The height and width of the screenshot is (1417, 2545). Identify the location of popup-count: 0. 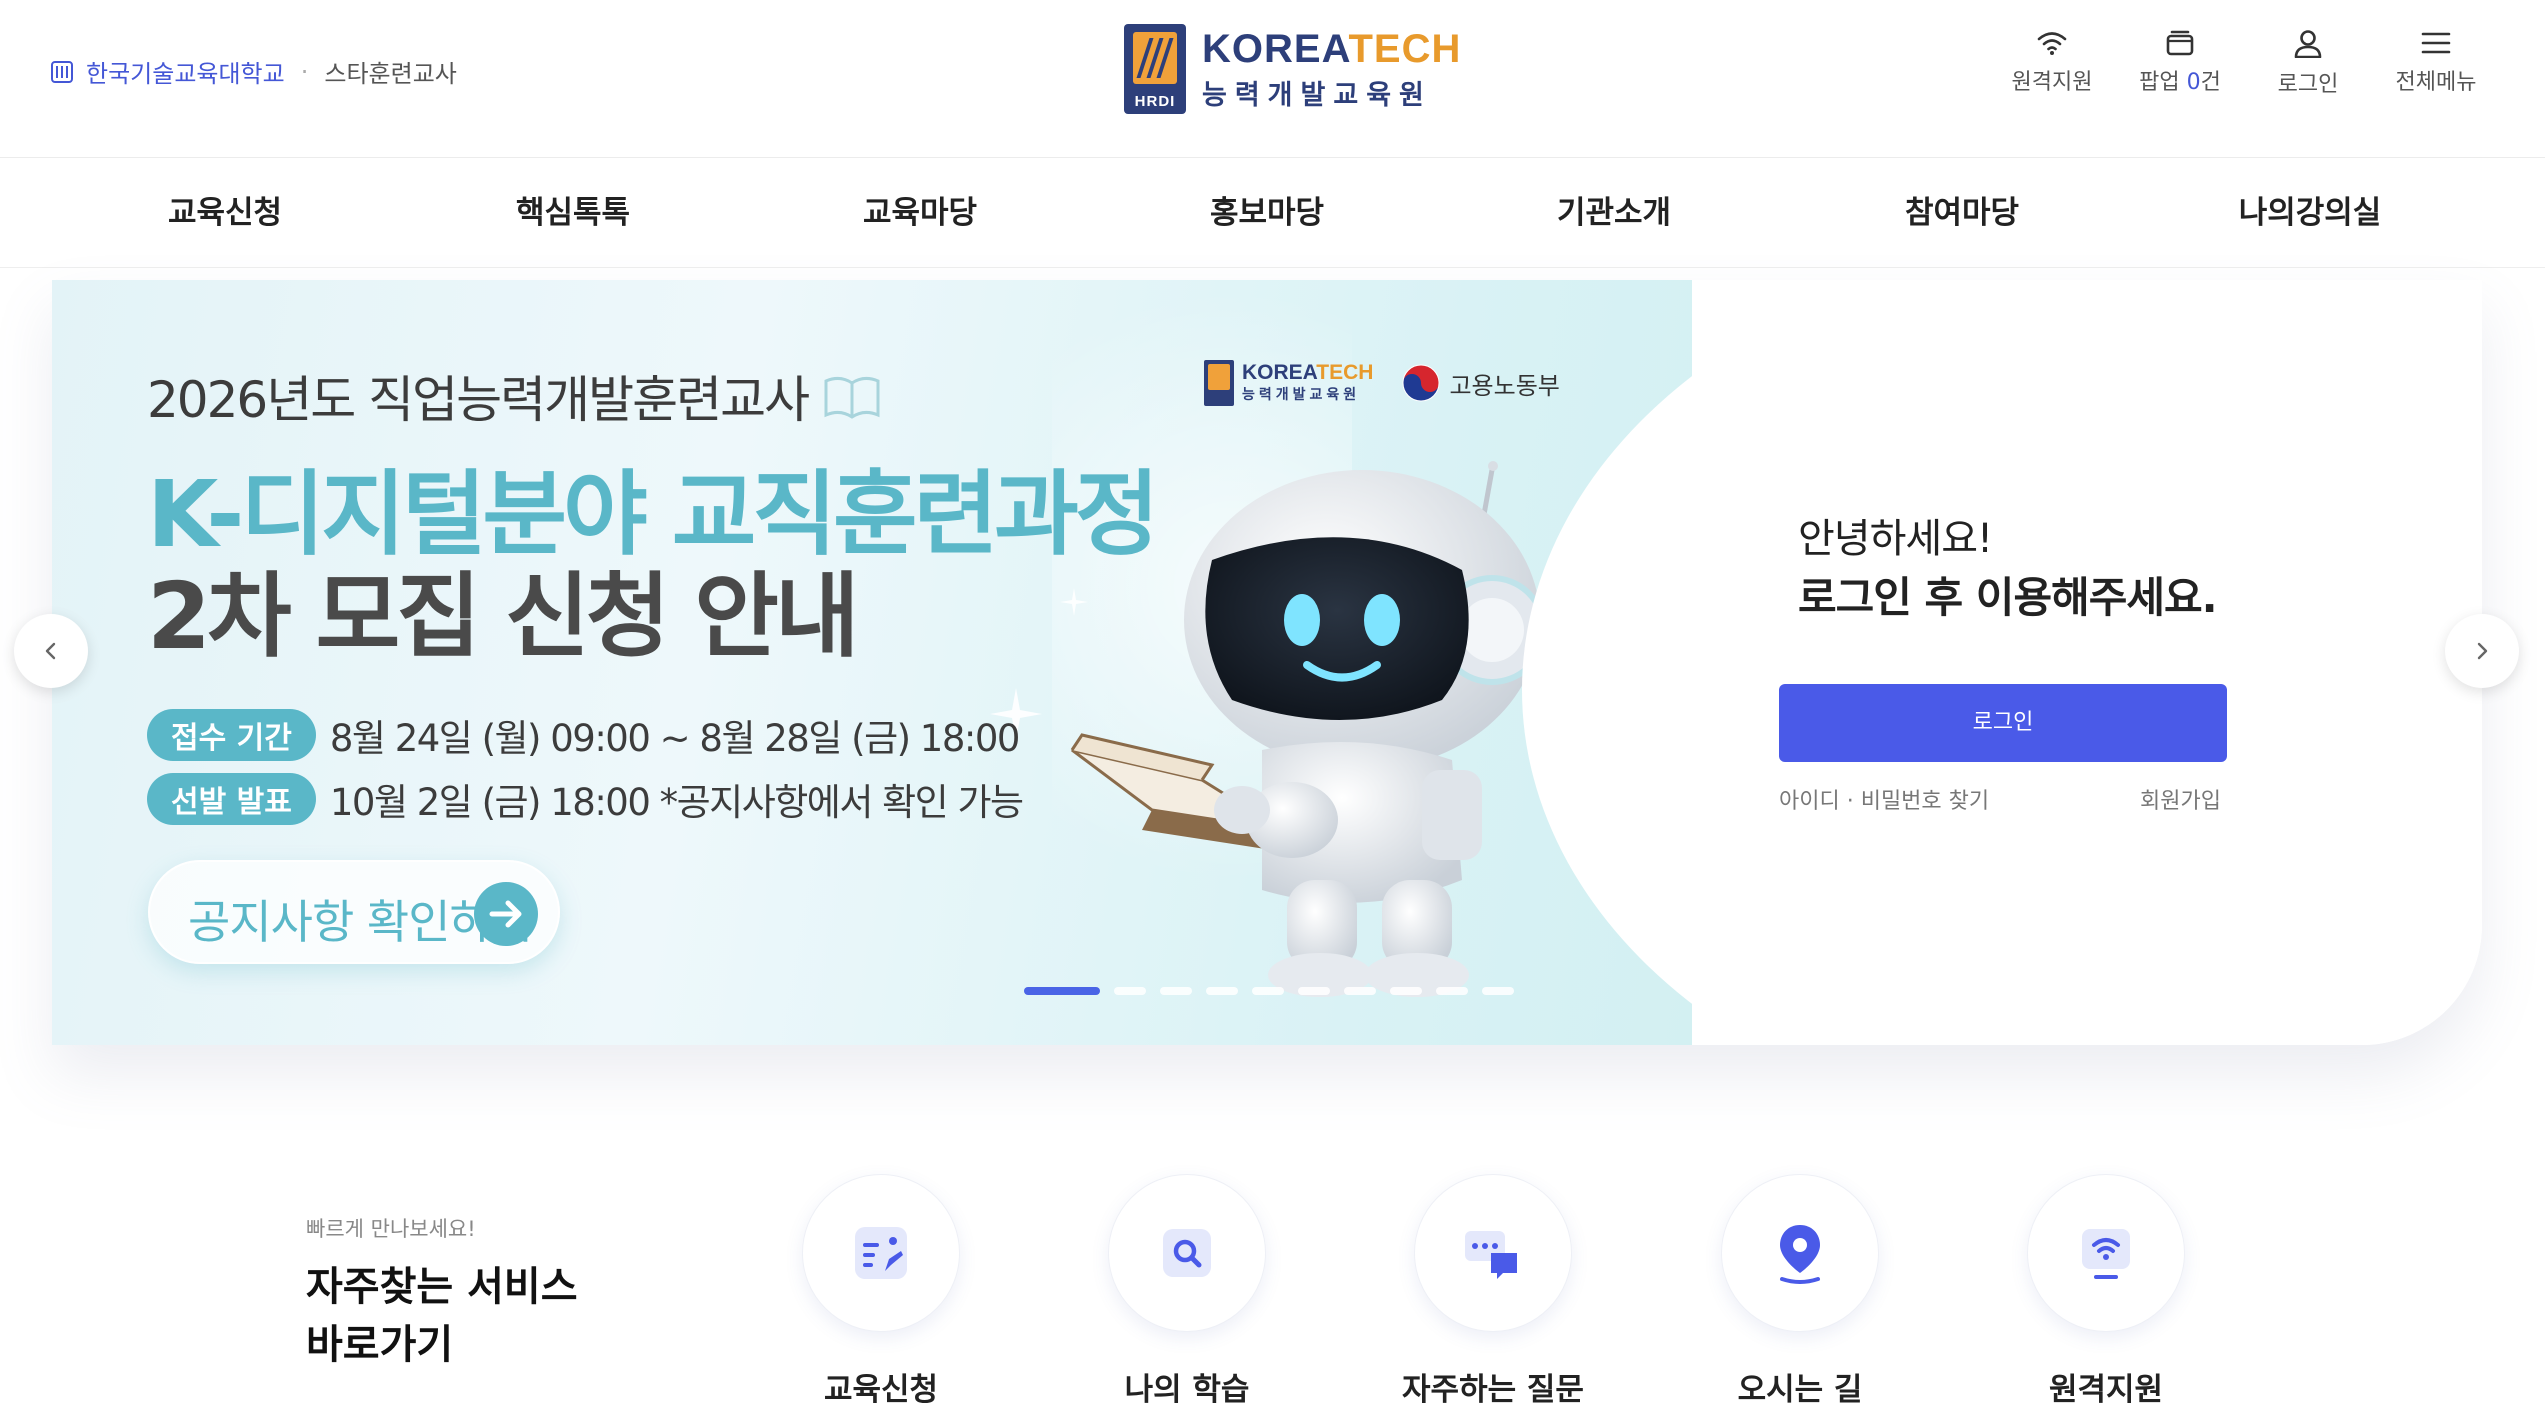
(2193, 82).